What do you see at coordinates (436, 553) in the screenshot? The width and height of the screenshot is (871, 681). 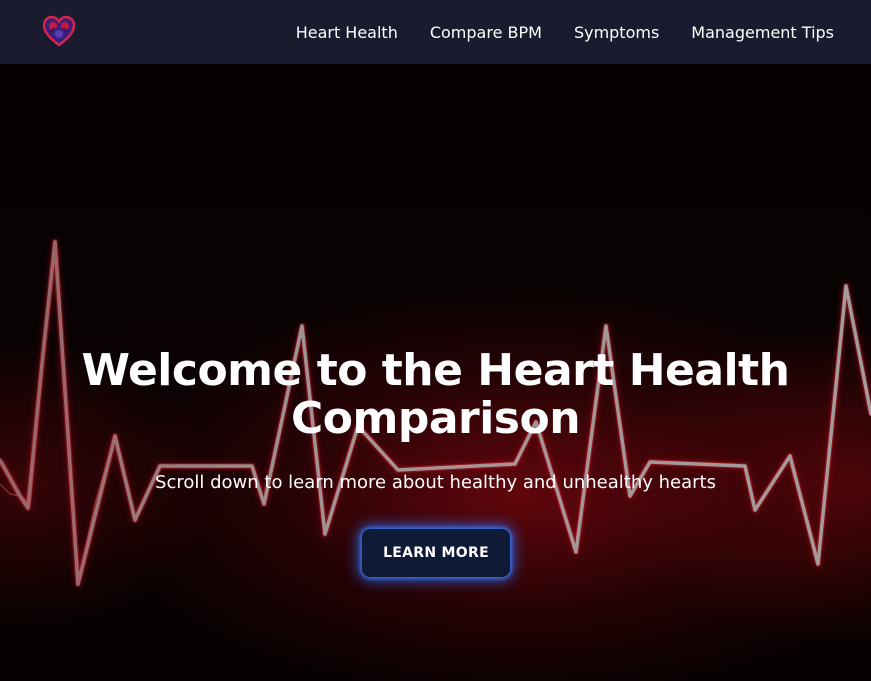 I see `learn-more-button: LEARN MORE` at bounding box center [436, 553].